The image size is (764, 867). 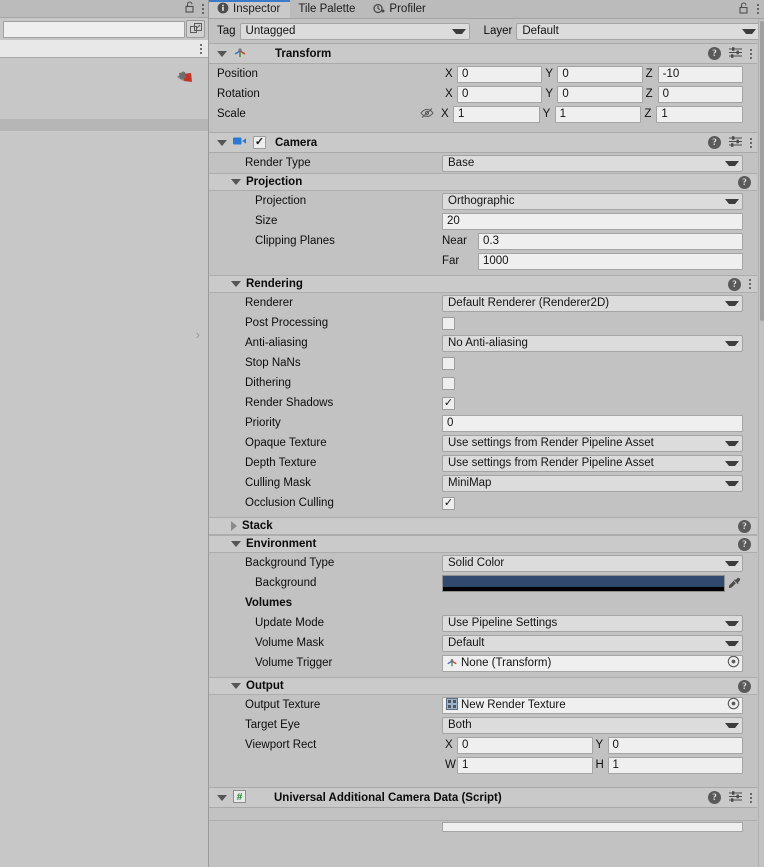 I want to click on far-input: 1000, so click(x=610, y=261).